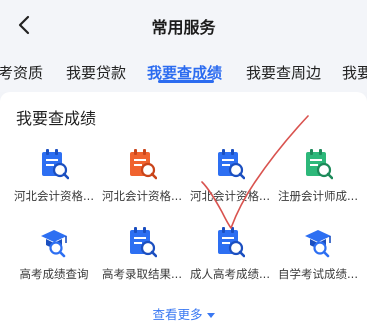  What do you see at coordinates (283, 72) in the screenshot?
I see `tab-nearby: 我要查周边` at bounding box center [283, 72].